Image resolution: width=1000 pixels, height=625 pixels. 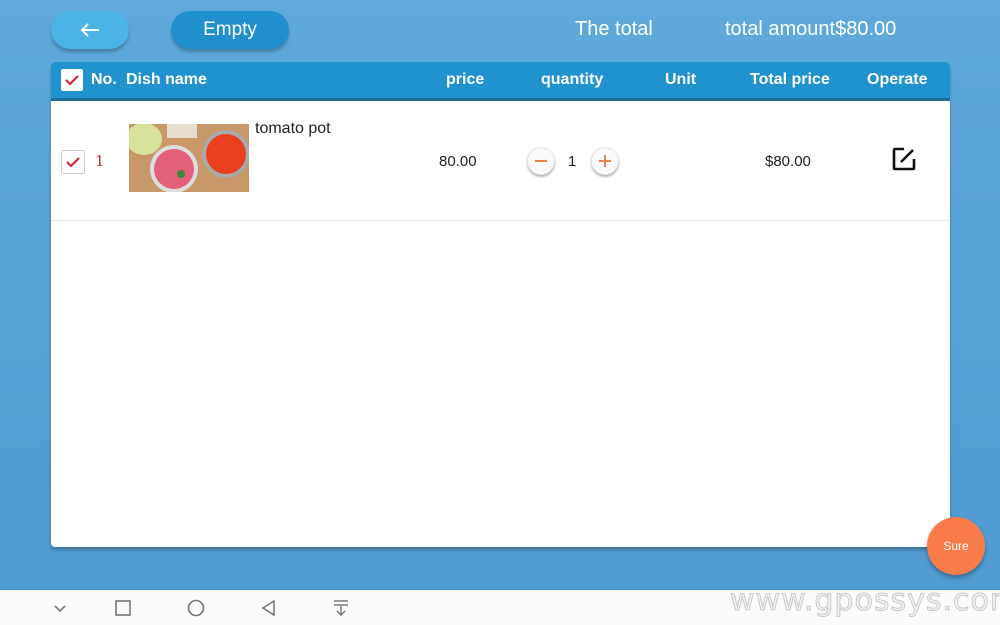 What do you see at coordinates (956, 546) in the screenshot?
I see `sure-button: Sure` at bounding box center [956, 546].